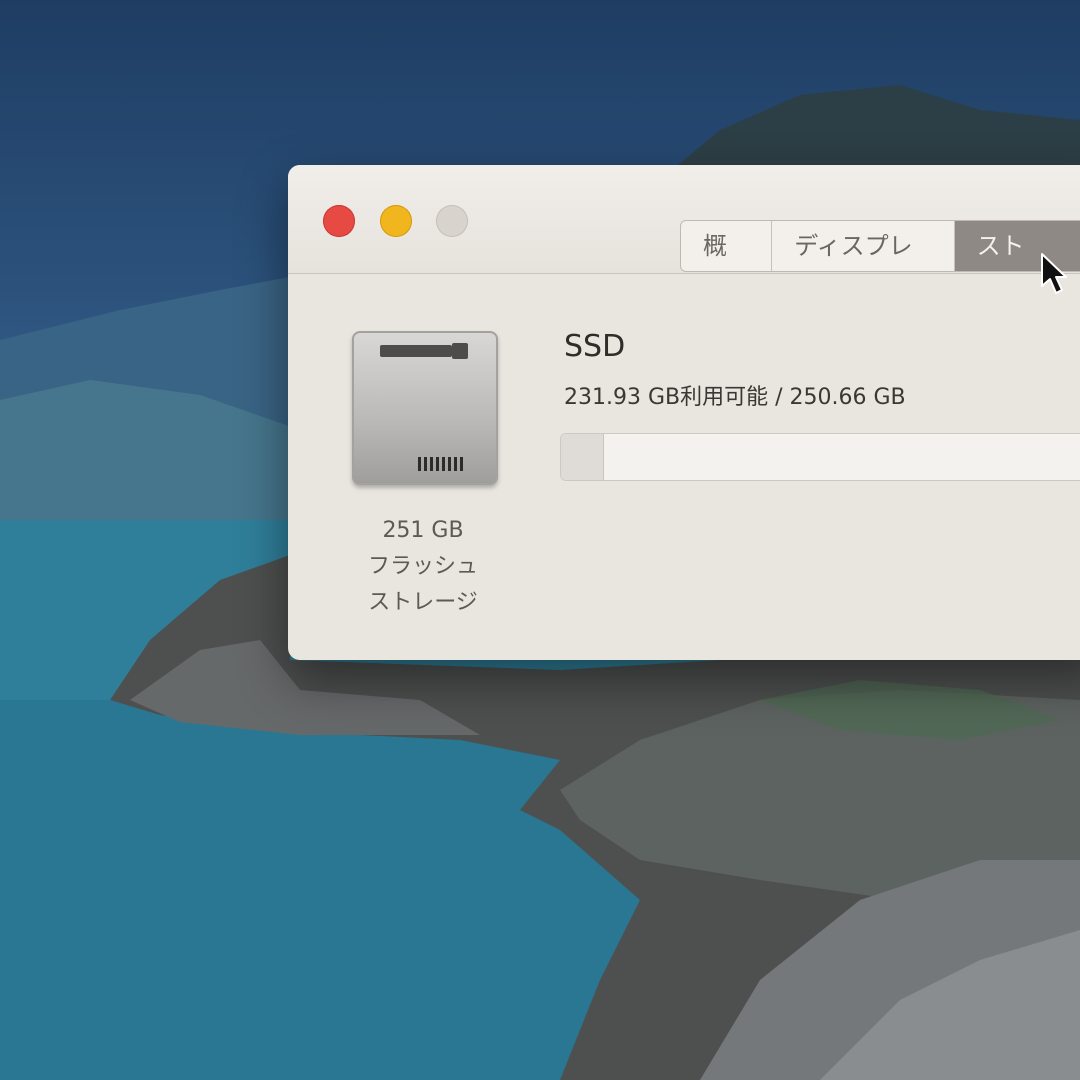 The height and width of the screenshot is (1080, 1080). I want to click on window-titlebar: 概要 ディスプレイ ストレ, so click(684, 219).